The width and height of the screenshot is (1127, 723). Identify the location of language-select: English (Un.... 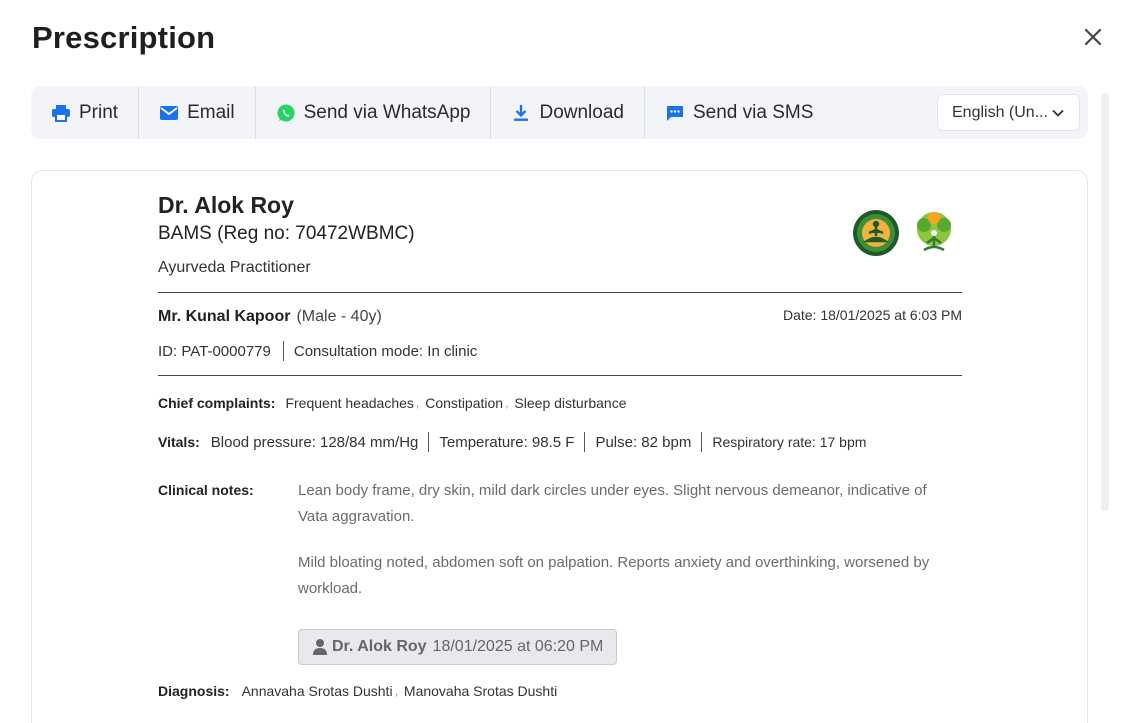
(1008, 112).